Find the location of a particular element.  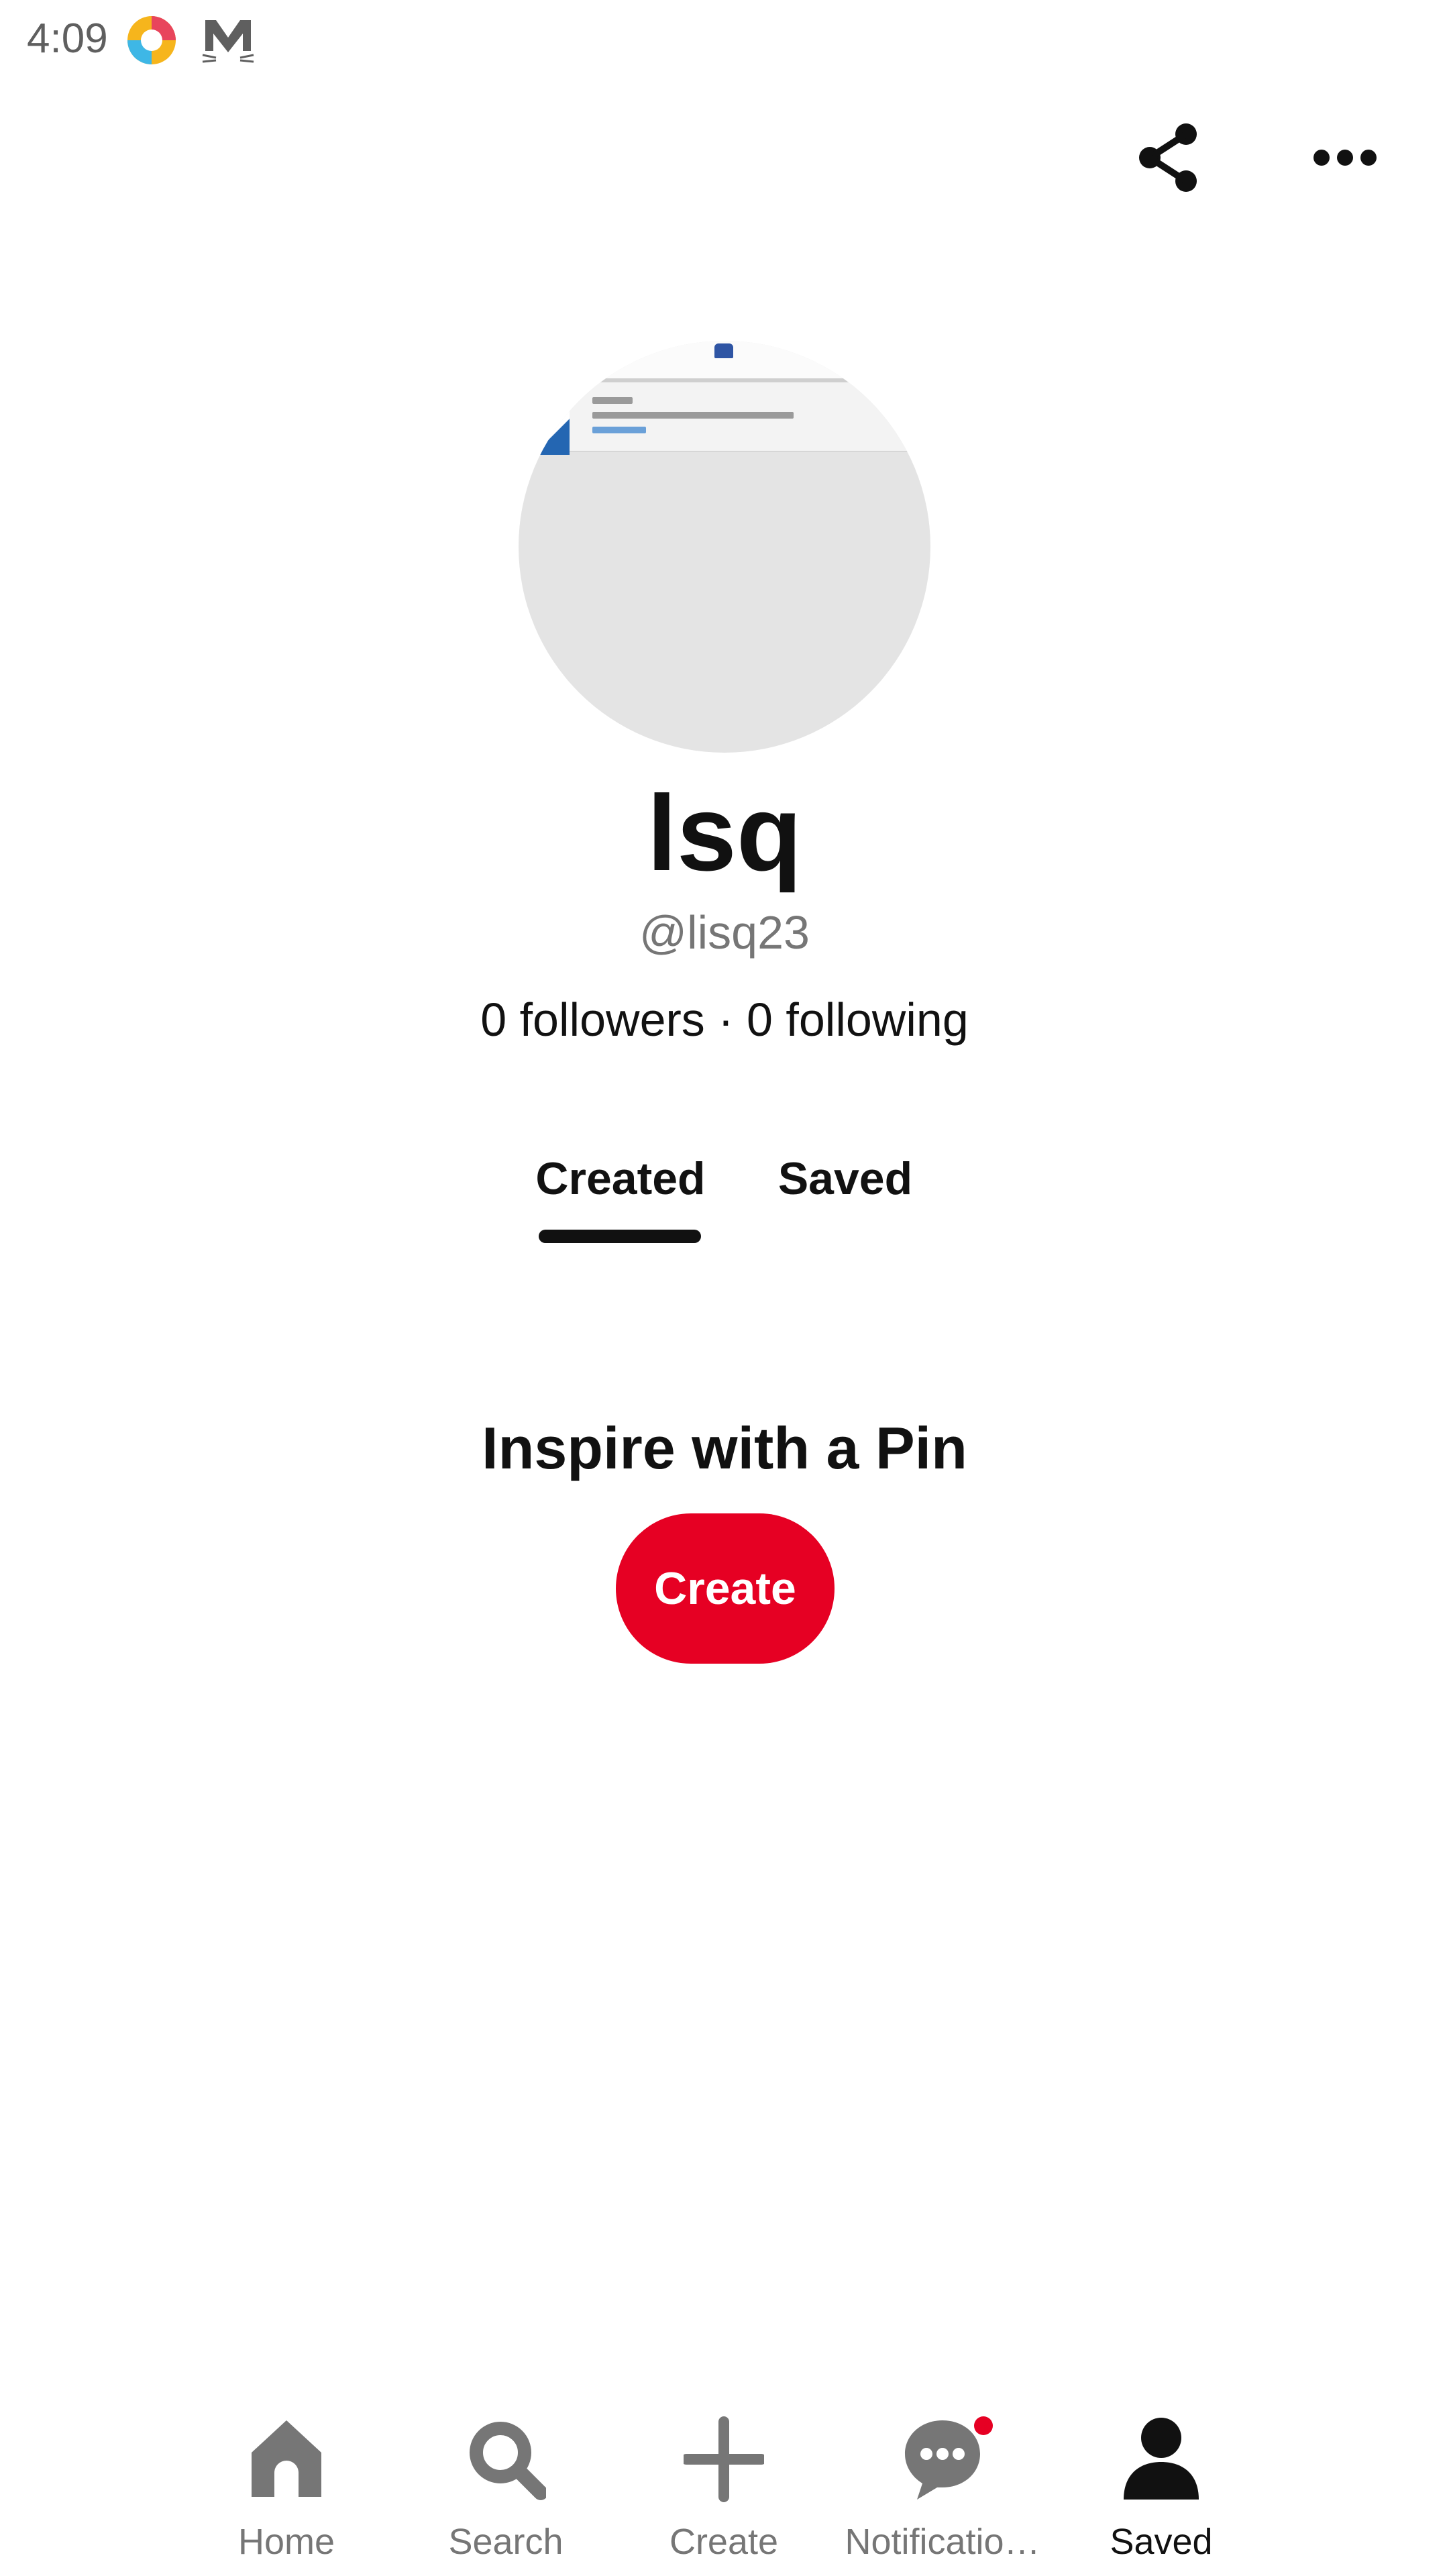

more-options-icon is located at coordinates (1345, 158).